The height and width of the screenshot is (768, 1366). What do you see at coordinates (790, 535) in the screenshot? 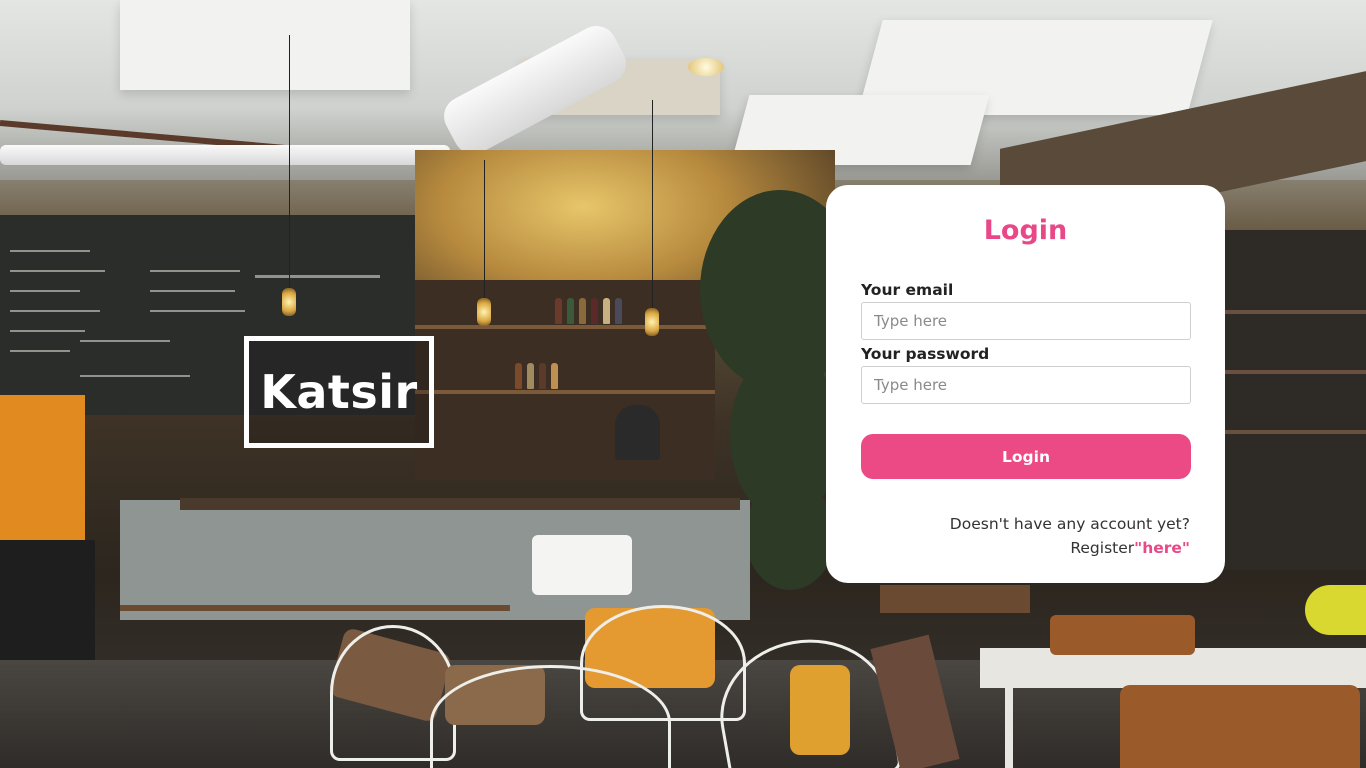
I see `fig-plant` at bounding box center [790, 535].